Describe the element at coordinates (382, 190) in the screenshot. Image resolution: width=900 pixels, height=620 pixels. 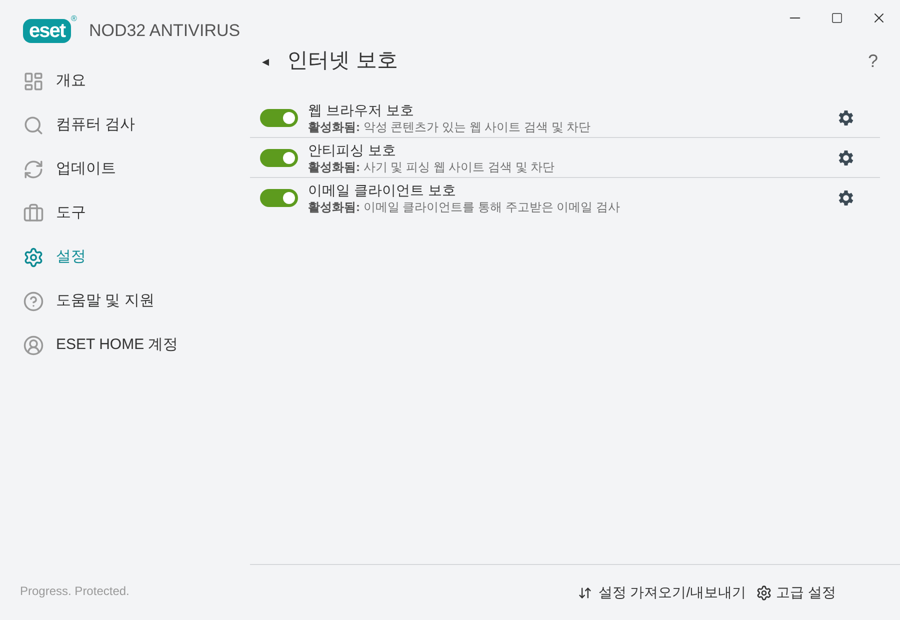
I see `setting-title: 이메일 클라이언트 보호` at that location.